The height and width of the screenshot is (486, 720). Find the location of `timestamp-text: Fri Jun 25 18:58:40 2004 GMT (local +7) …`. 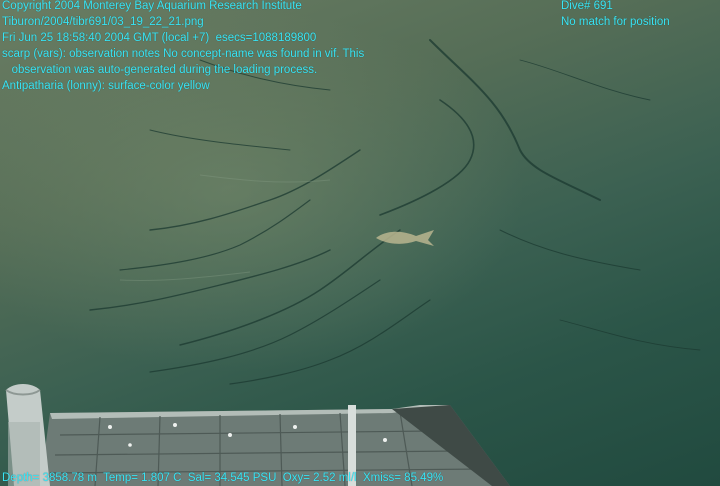

timestamp-text: Fri Jun 25 18:58:40 2004 GMT (local +7) … is located at coordinates (159, 38).